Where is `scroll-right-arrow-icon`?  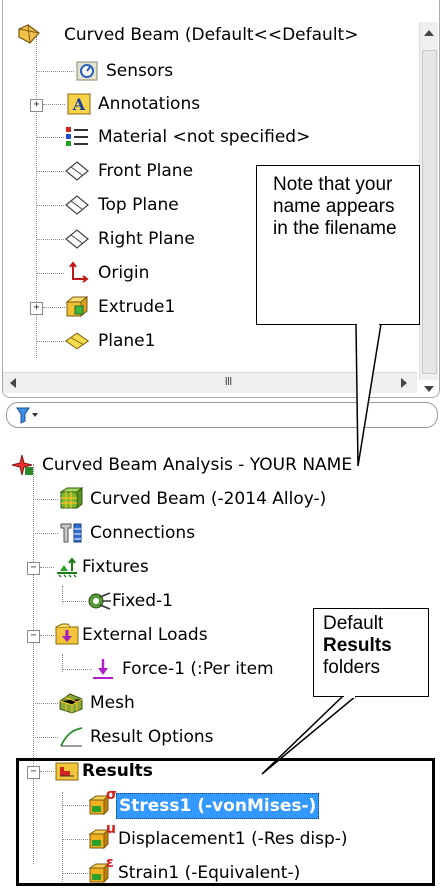 scroll-right-arrow-icon is located at coordinates (404, 383).